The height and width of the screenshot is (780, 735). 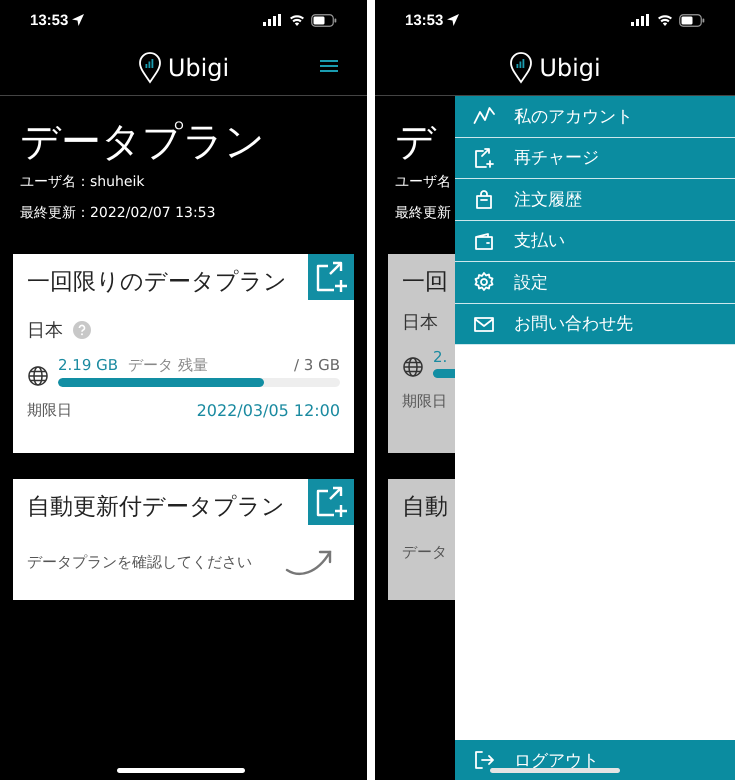 I want to click on username-text: ユーザ名：shuheik, so click(x=83, y=182).